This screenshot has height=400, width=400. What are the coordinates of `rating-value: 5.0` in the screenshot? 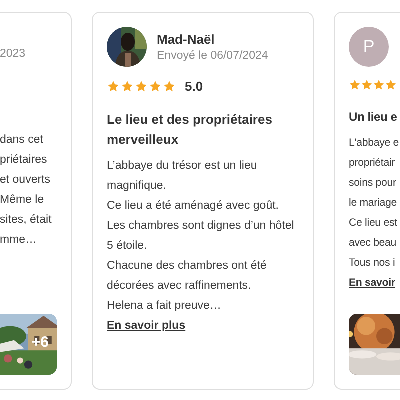 It's located at (194, 86).